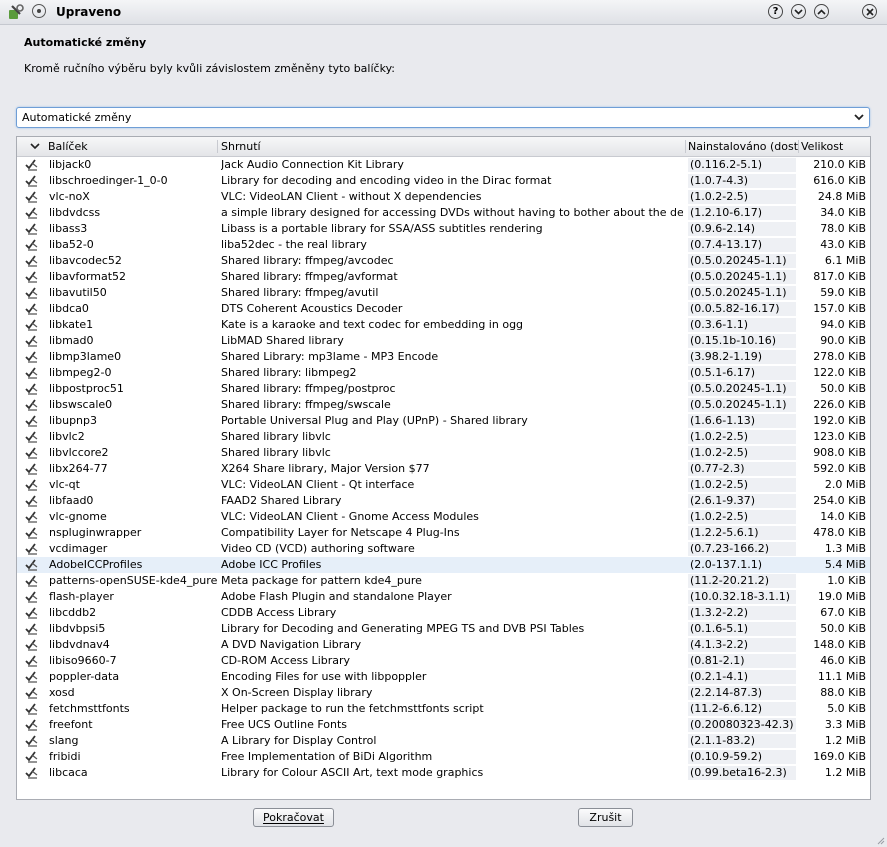 The width and height of the screenshot is (887, 847). I want to click on chevron-down-icon, so click(35, 146).